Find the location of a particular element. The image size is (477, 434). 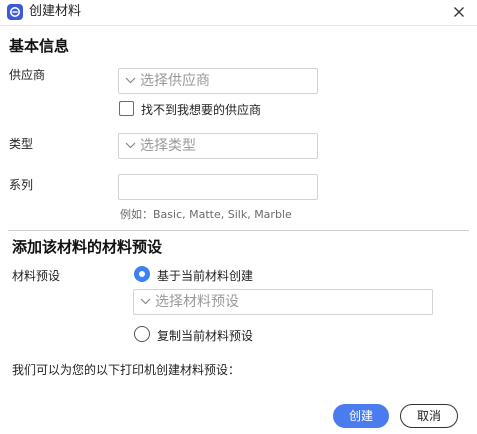

preset-heading: 添加该材料的材料预设 is located at coordinates (87, 247).